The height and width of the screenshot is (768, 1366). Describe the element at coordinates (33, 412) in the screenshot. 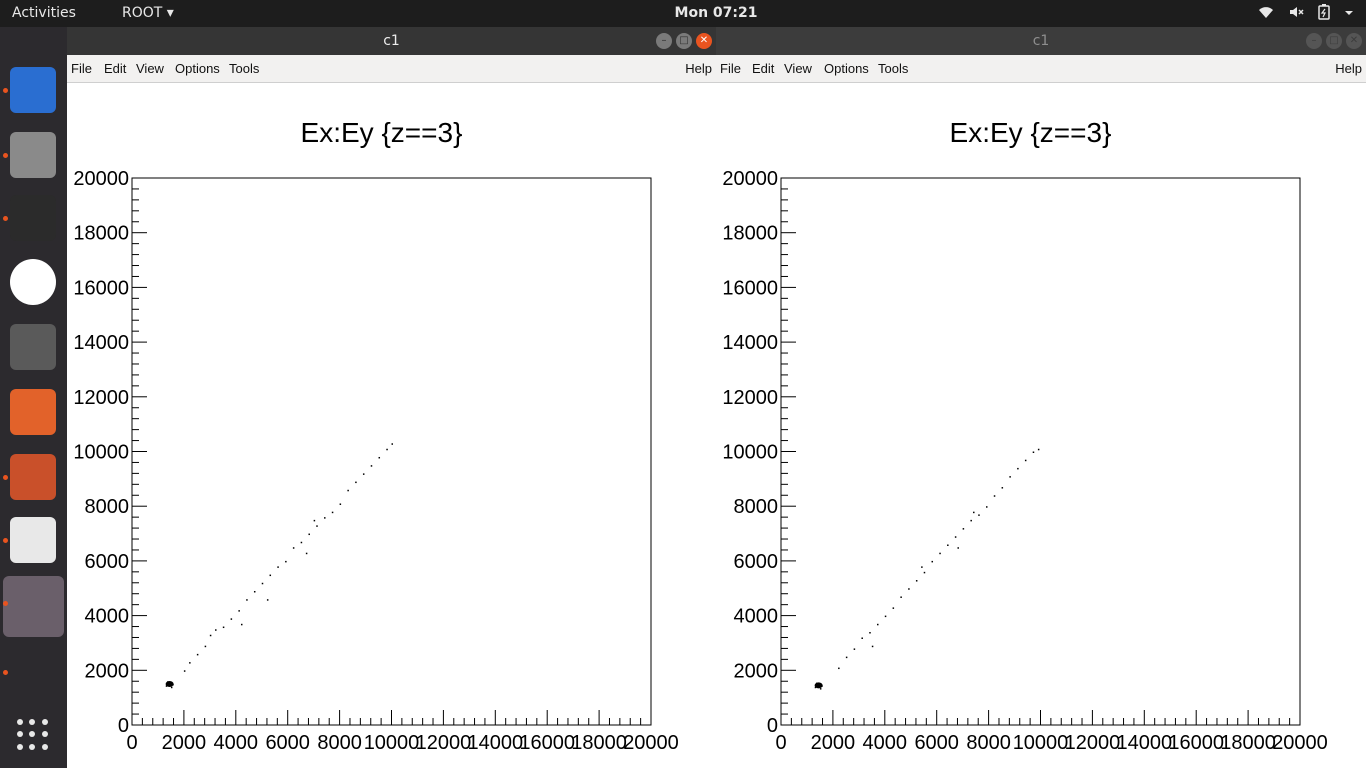

I see `software-center-icon` at that location.